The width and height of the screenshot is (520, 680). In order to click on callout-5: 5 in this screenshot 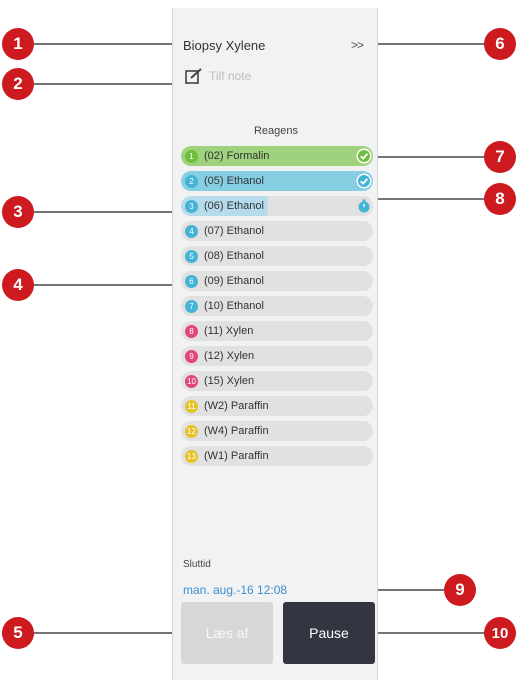, I will do `click(18, 633)`.